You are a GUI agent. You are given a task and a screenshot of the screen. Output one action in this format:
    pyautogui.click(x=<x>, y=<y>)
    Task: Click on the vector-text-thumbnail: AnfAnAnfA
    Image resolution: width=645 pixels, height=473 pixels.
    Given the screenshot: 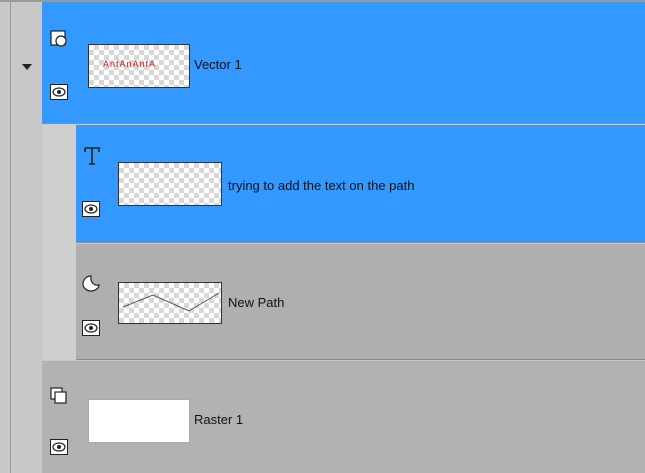 What is the action you would take?
    pyautogui.click(x=139, y=66)
    